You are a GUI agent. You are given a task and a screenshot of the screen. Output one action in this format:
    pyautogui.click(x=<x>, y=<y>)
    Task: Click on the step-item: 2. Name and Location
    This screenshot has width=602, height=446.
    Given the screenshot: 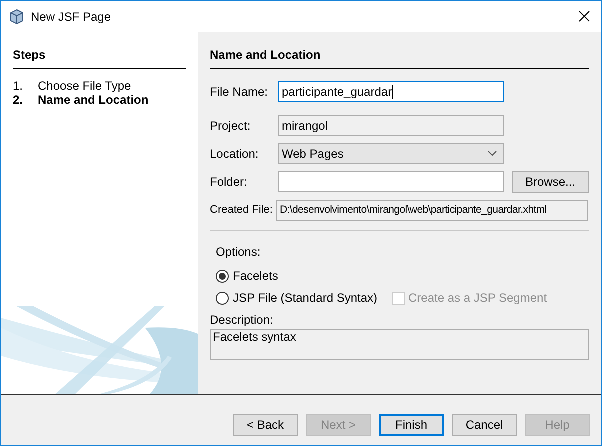 What is the action you would take?
    pyautogui.click(x=81, y=100)
    